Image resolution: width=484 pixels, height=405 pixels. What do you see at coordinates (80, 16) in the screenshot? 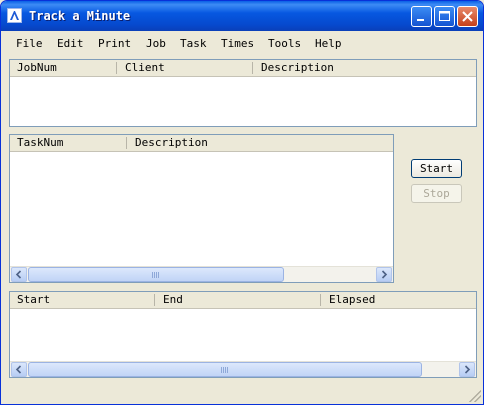
I see `window-title: Track a Minute` at bounding box center [80, 16].